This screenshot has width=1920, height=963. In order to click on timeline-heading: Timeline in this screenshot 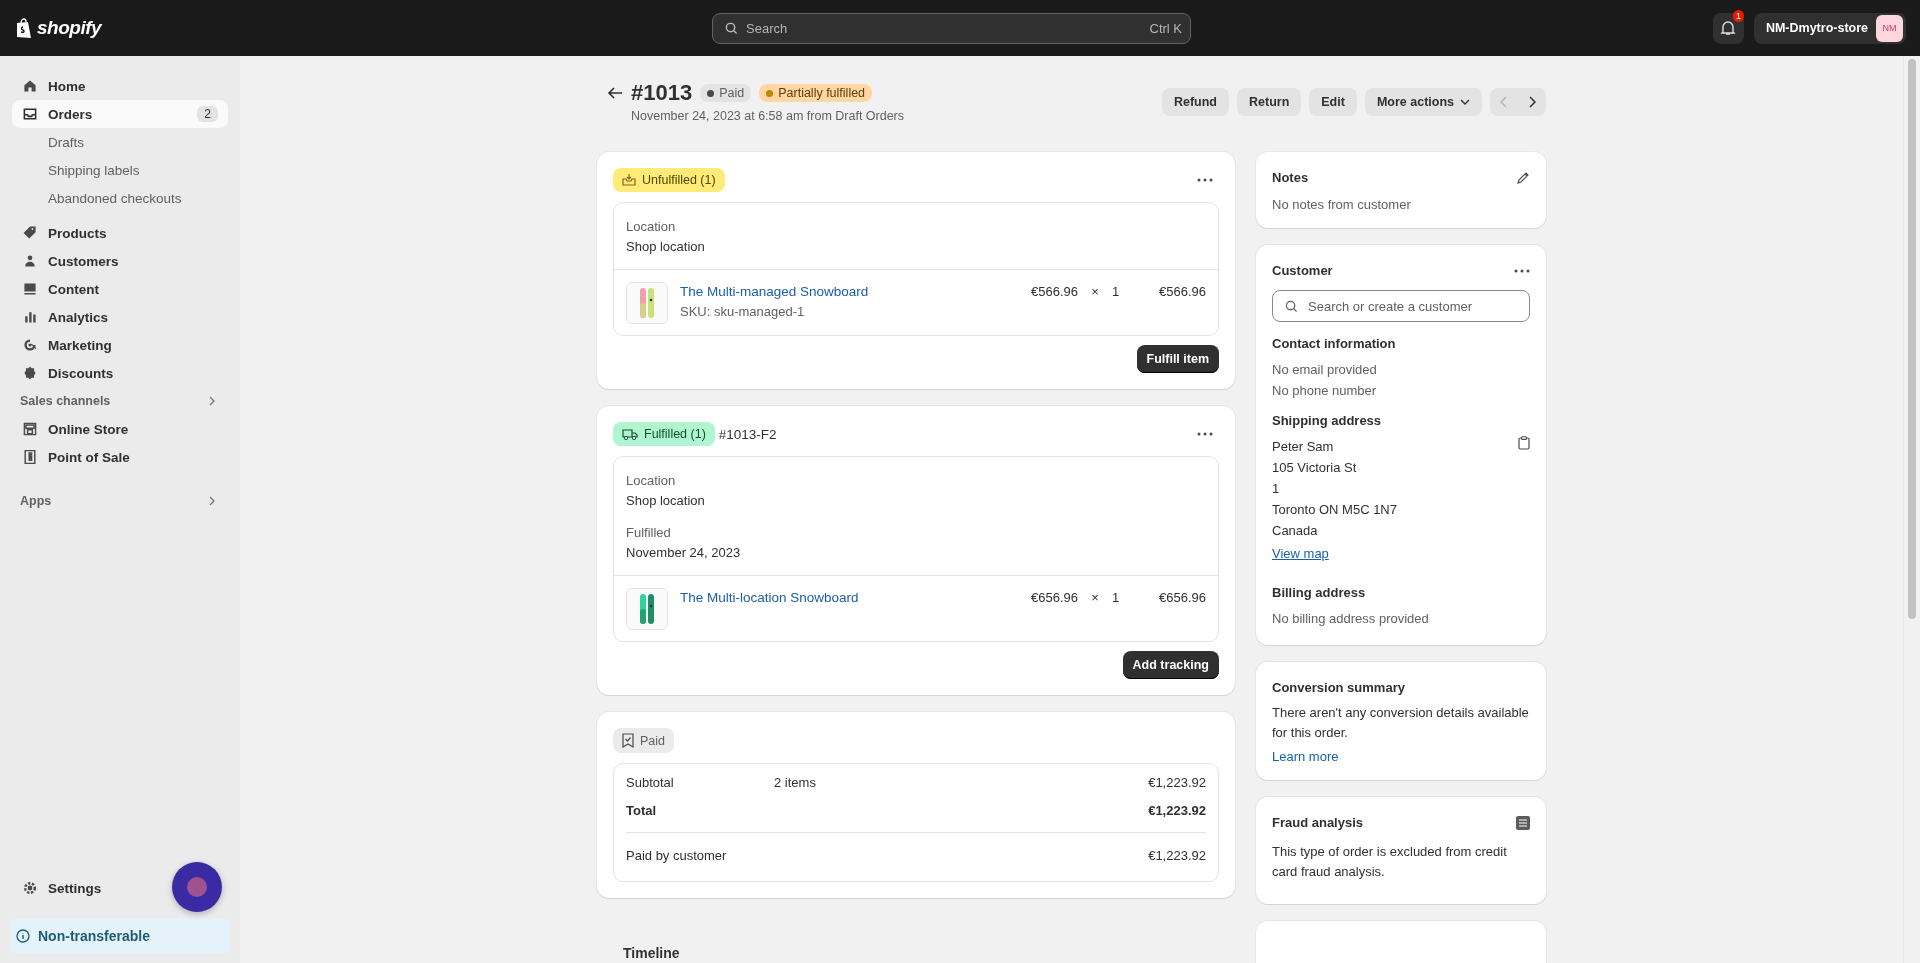, I will do `click(652, 953)`.